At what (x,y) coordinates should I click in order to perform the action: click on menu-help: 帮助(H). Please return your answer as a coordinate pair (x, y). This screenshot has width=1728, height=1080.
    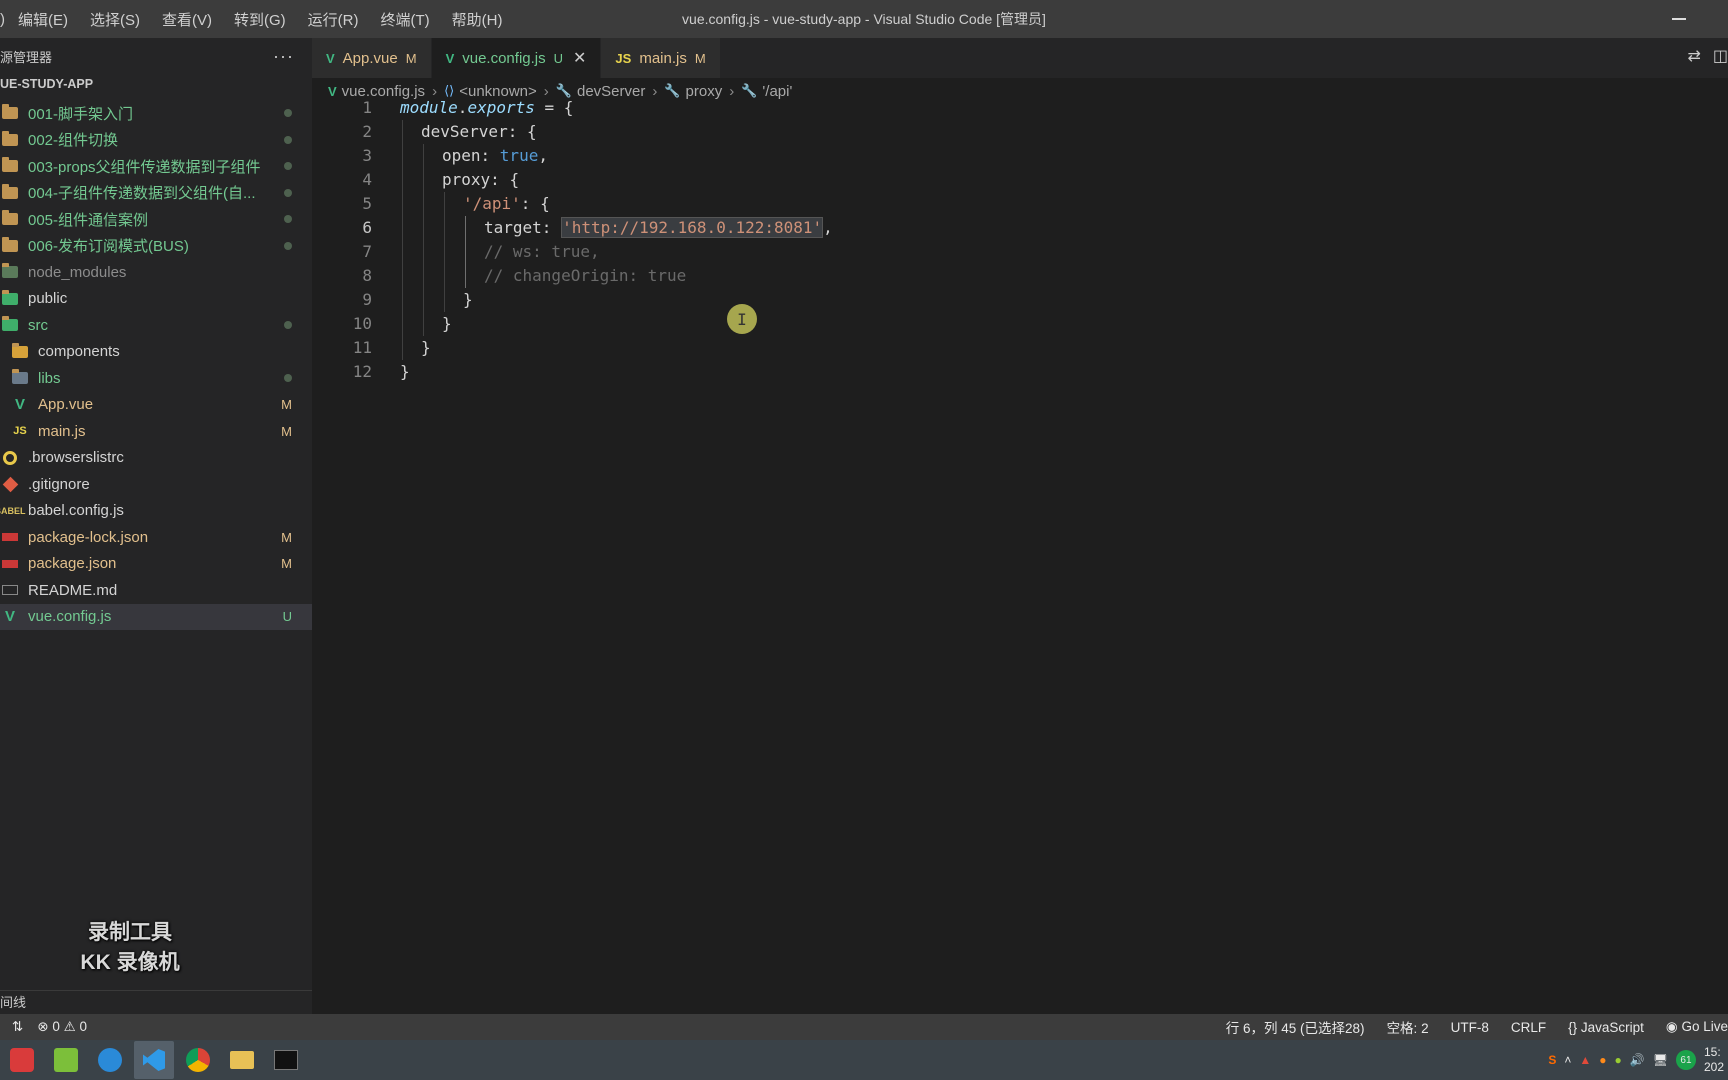
    Looking at the image, I should click on (477, 19).